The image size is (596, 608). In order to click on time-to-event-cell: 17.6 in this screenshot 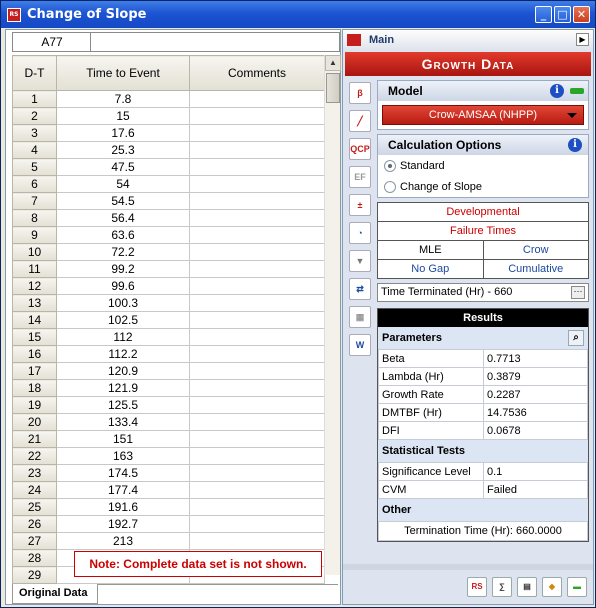, I will do `click(123, 133)`.